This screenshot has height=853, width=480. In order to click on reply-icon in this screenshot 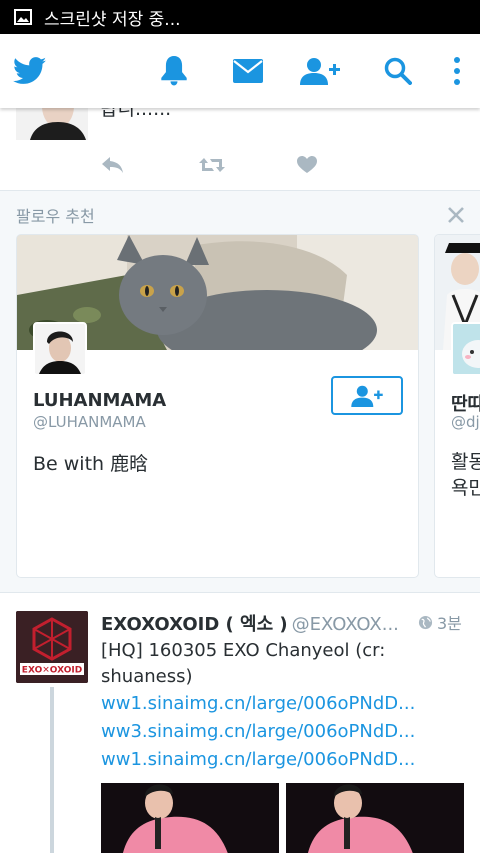, I will do `click(112, 165)`.